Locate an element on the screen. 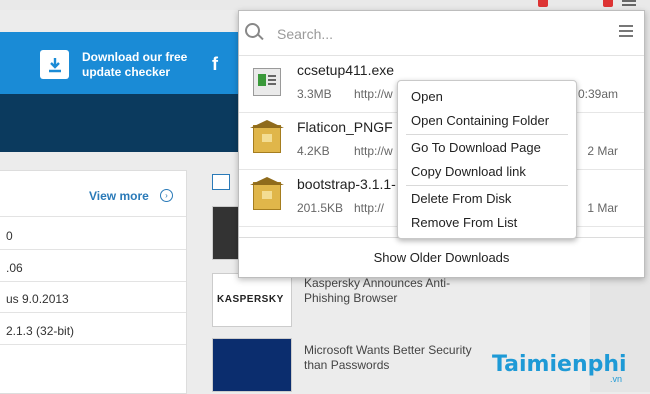 This screenshot has height=394, width=650. download-arrow-icon is located at coordinates (54, 64).